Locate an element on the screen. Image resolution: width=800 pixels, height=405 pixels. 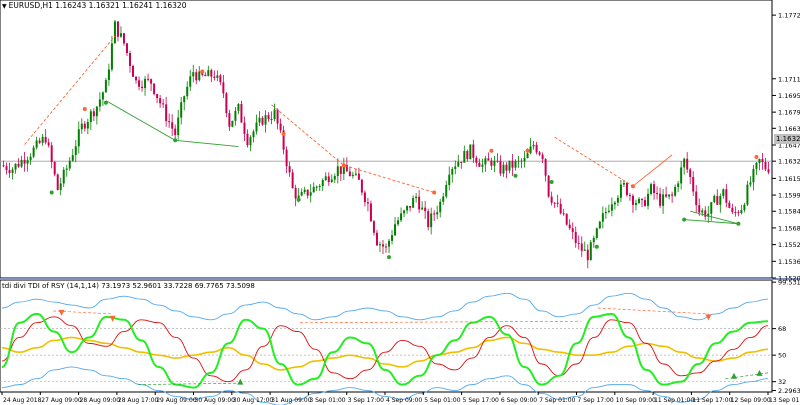
x-tick-label: 7 Sep 01:00 is located at coordinates (557, 400).